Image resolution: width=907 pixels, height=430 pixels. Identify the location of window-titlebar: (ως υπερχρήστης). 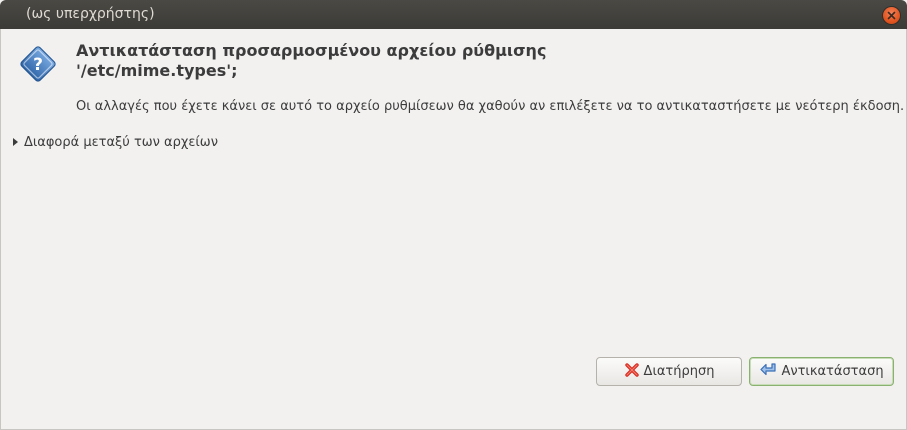
(453, 14).